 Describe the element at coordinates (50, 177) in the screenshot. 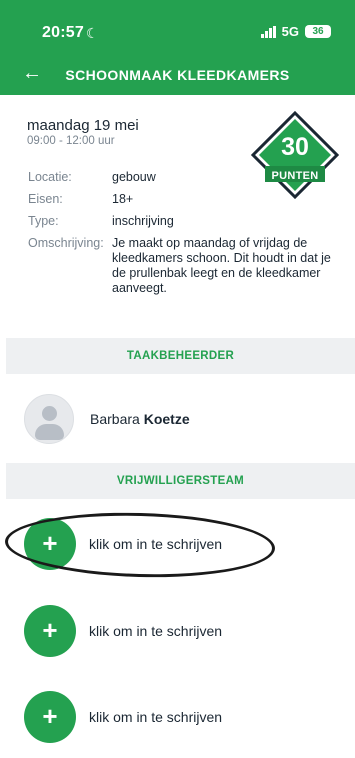

I see `detail-key: Locatie:` at that location.